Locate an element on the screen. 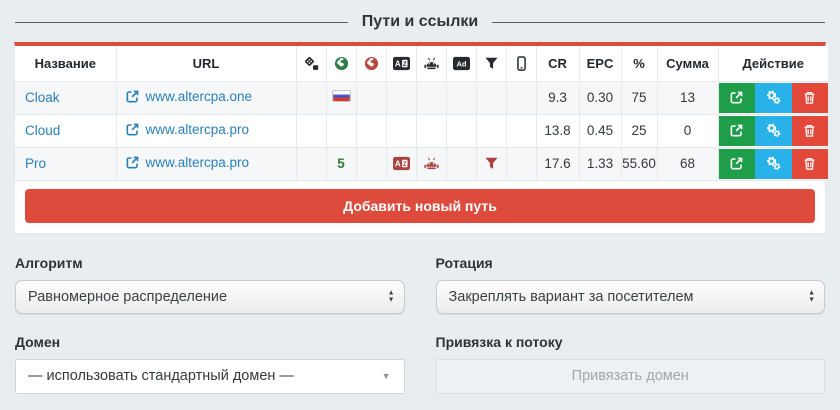 Image resolution: width=840 pixels, height=410 pixels. header-filter is located at coordinates (491, 64).